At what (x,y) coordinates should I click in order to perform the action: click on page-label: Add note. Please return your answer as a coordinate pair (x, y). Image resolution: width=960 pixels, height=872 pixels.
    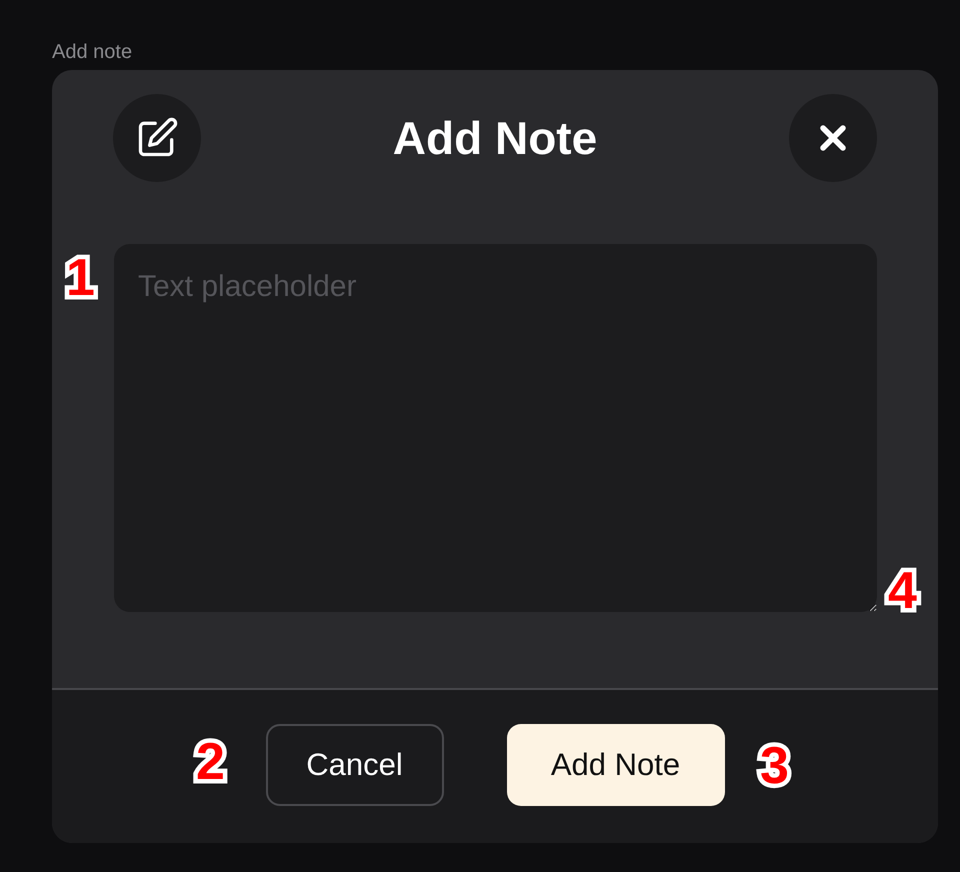
    Looking at the image, I should click on (92, 52).